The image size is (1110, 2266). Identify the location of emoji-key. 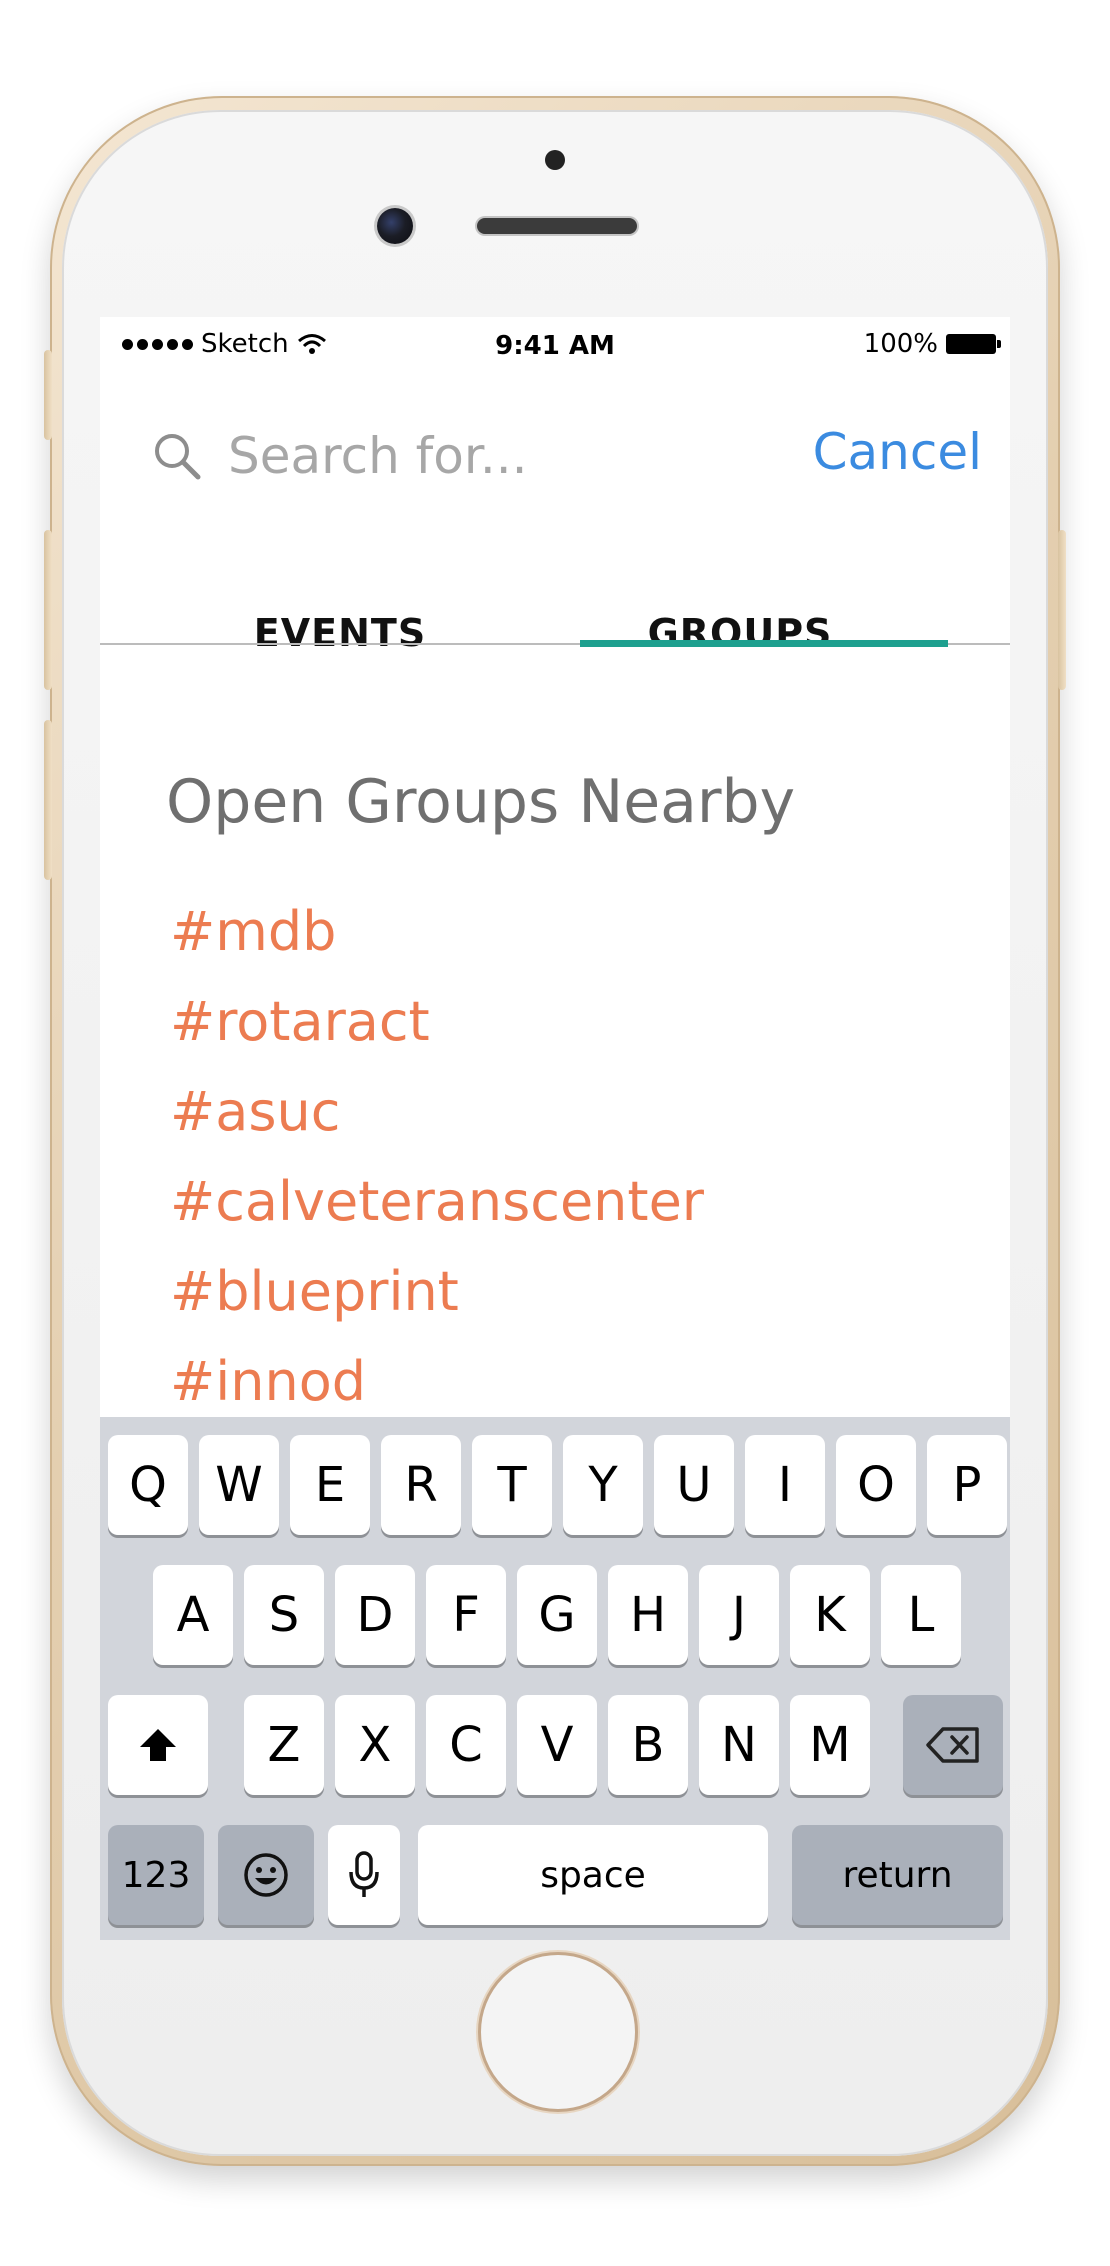
(266, 1875).